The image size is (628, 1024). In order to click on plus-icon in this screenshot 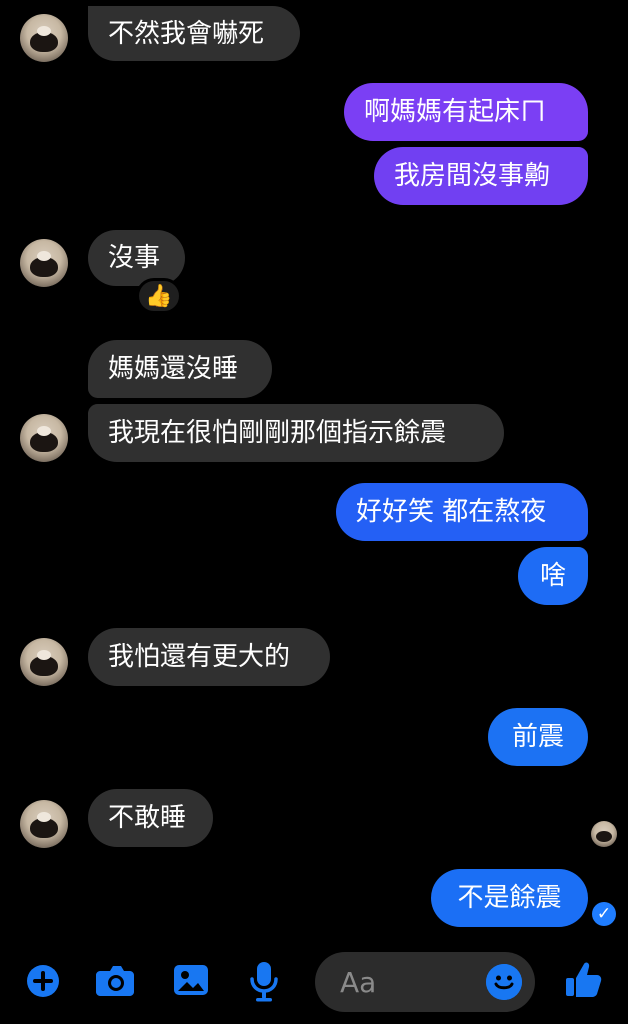, I will do `click(43, 981)`.